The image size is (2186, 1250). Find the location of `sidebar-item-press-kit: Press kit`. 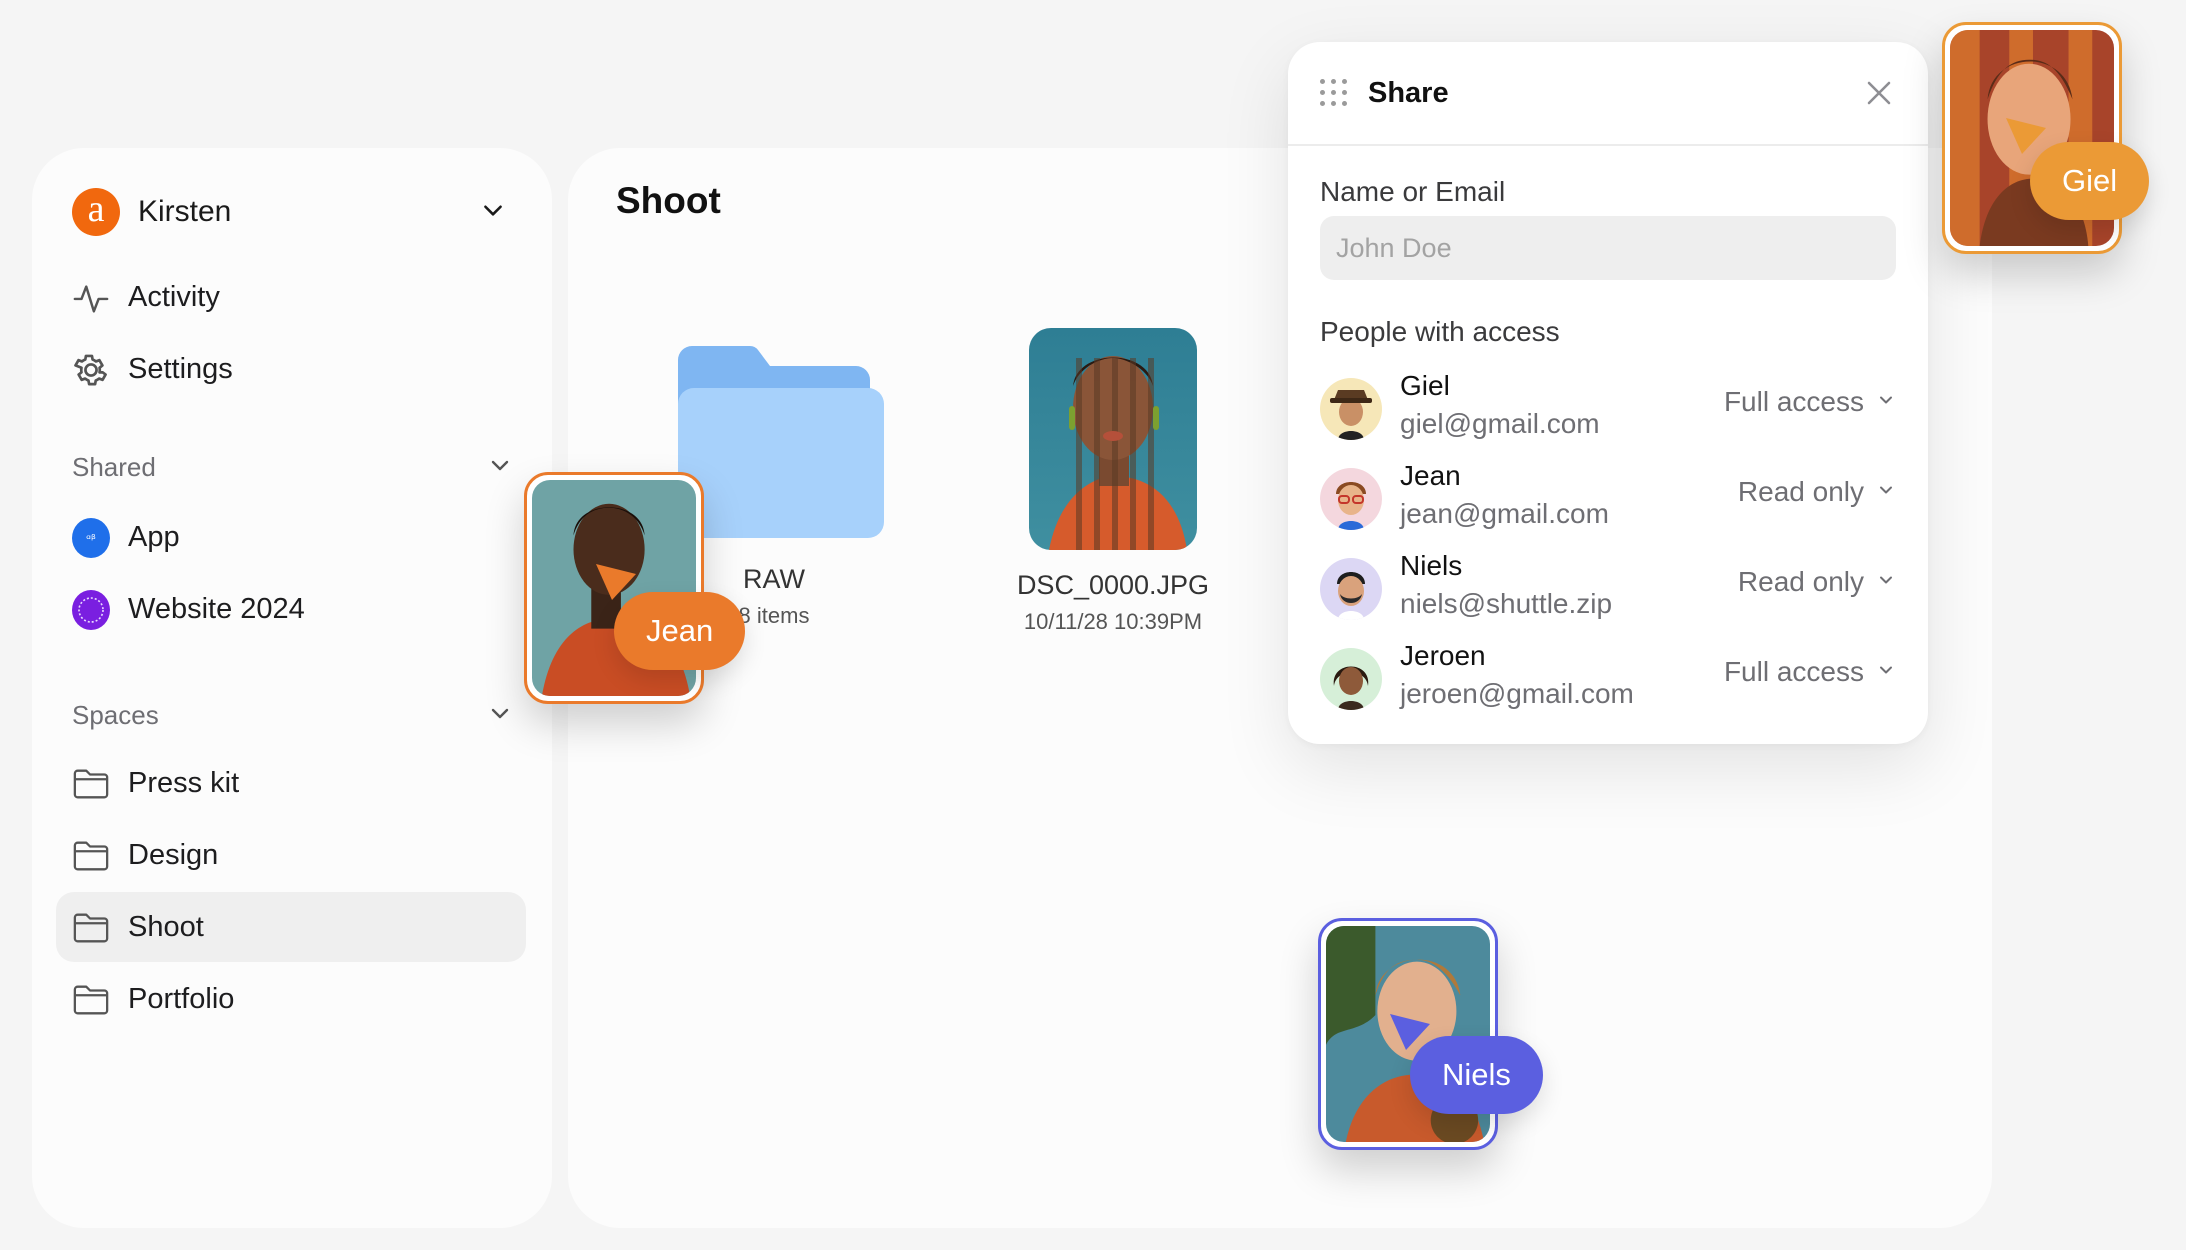

sidebar-item-press-kit: Press kit is located at coordinates (291, 783).